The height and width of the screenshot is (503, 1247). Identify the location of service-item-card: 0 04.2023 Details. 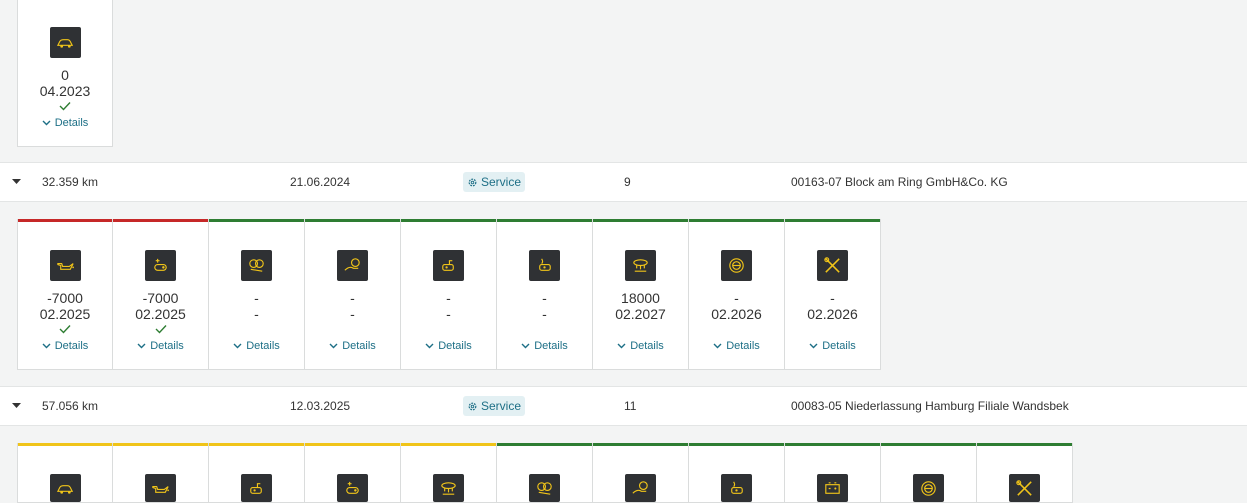
(65, 73).